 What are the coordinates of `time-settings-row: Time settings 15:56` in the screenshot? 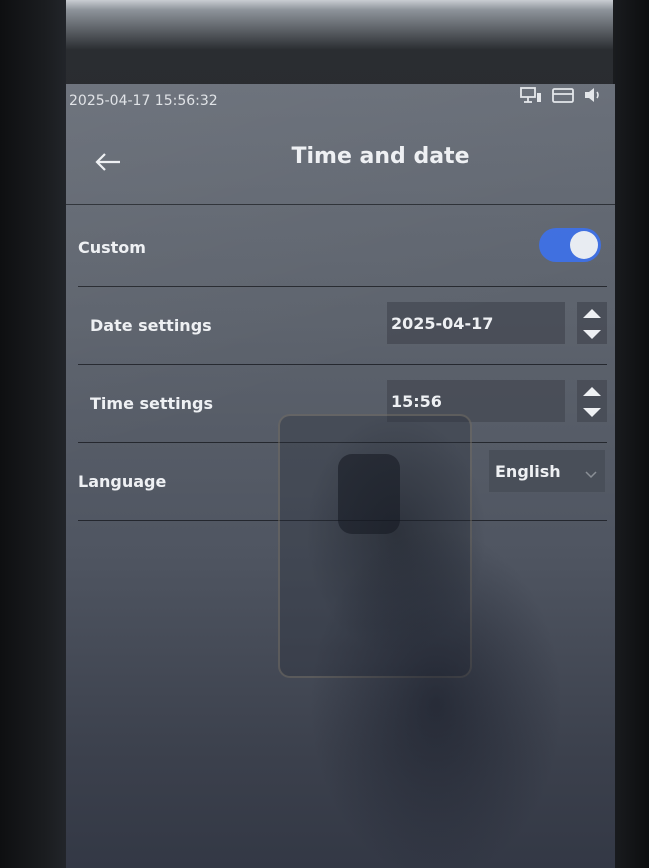 It's located at (342, 404).